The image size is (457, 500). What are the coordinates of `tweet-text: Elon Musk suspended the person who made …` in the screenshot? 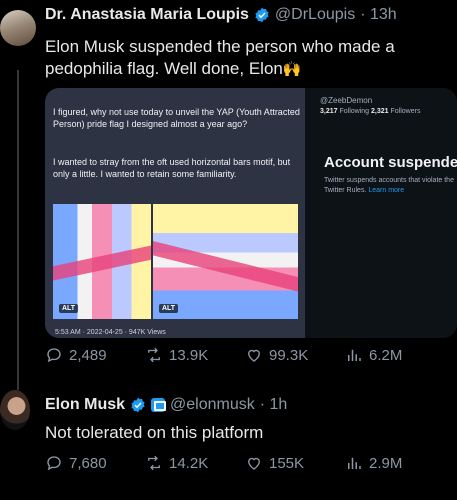 It's located at (245, 58).